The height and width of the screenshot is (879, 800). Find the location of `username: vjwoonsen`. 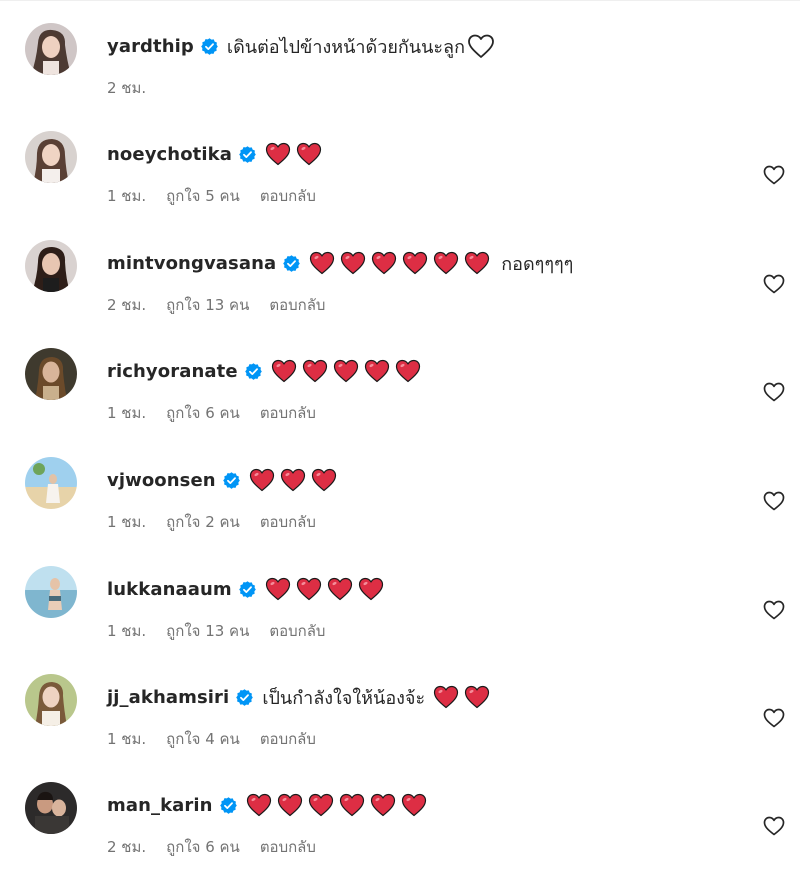

username: vjwoonsen is located at coordinates (161, 480).